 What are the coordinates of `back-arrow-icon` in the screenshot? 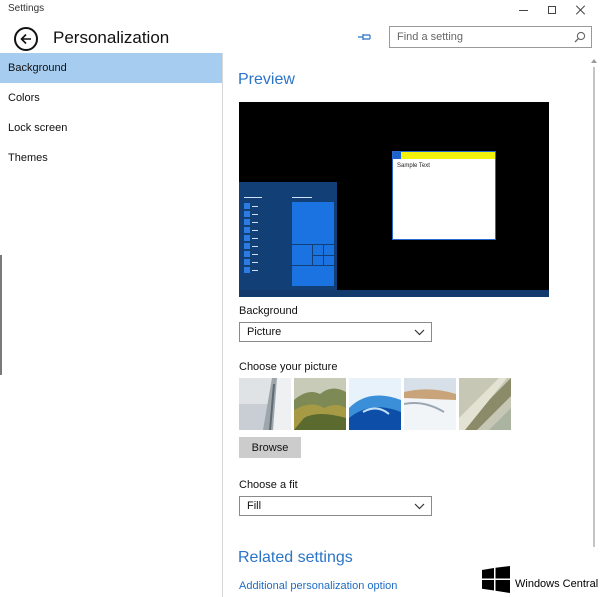 It's located at (25, 39).